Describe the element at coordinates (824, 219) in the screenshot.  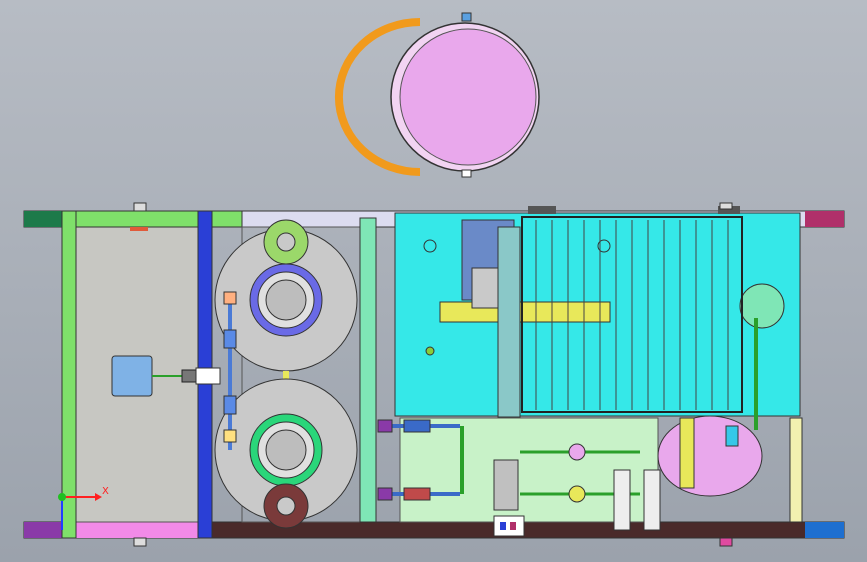
I see `frame-top-right-end` at that location.